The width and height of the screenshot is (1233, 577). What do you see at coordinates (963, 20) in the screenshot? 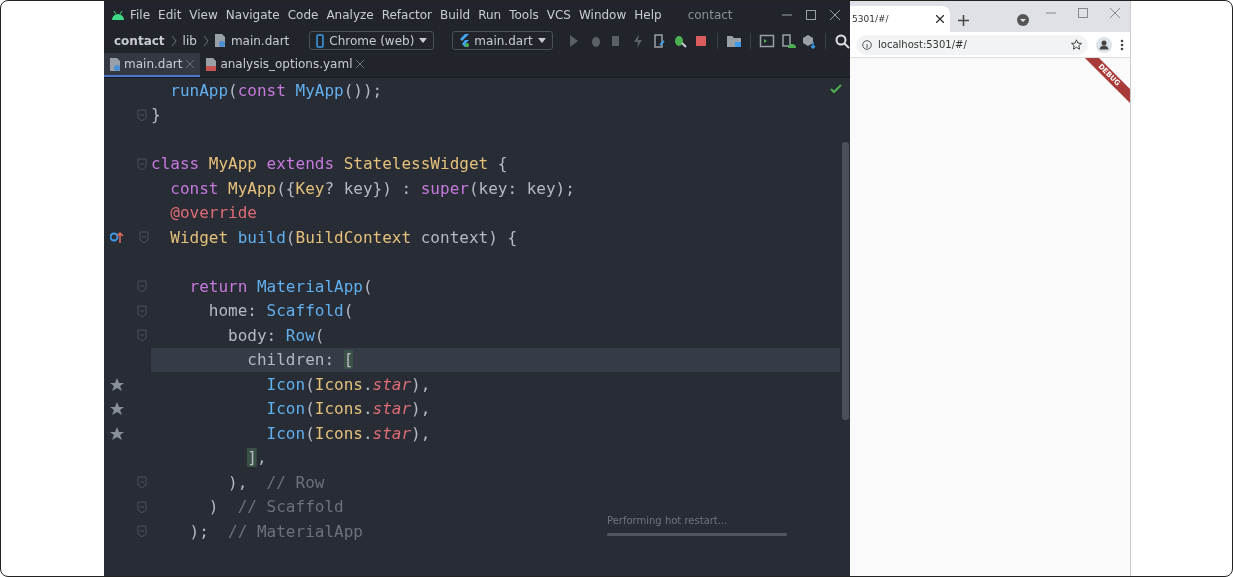
I see `plus-icon` at bounding box center [963, 20].